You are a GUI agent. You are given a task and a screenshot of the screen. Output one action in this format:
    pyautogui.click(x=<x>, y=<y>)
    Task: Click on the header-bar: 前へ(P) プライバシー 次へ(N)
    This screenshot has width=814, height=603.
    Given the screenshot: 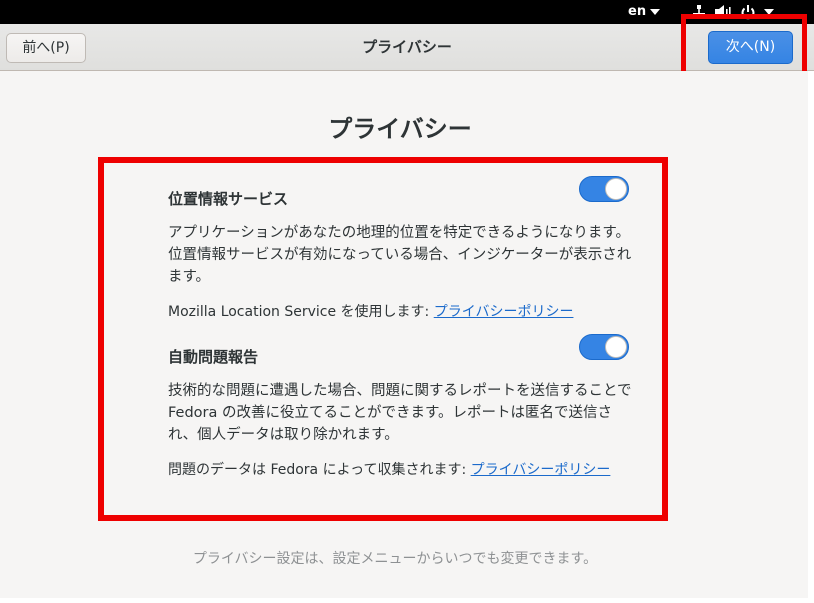 What is the action you would take?
    pyautogui.click(x=407, y=47)
    